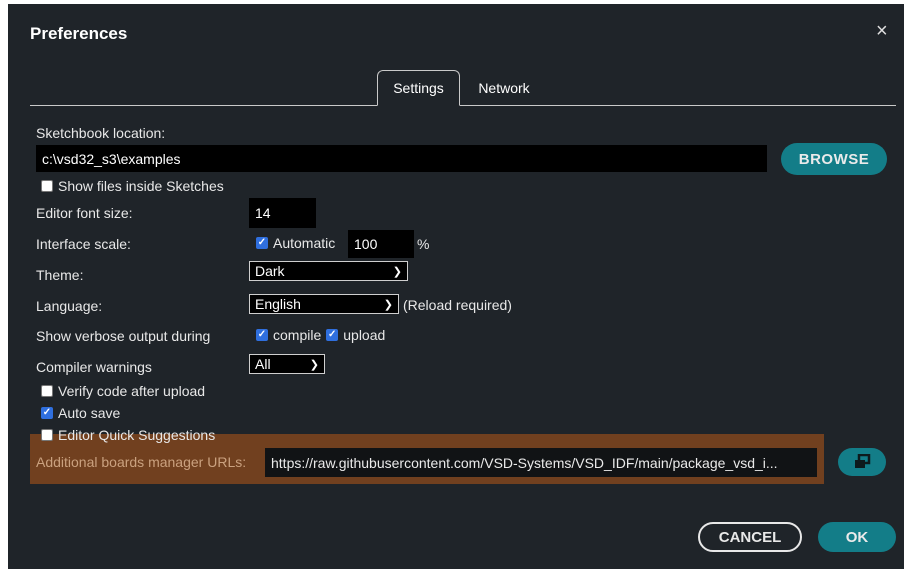  I want to click on compiler-warnings-label: Compiler warnings, so click(94, 367).